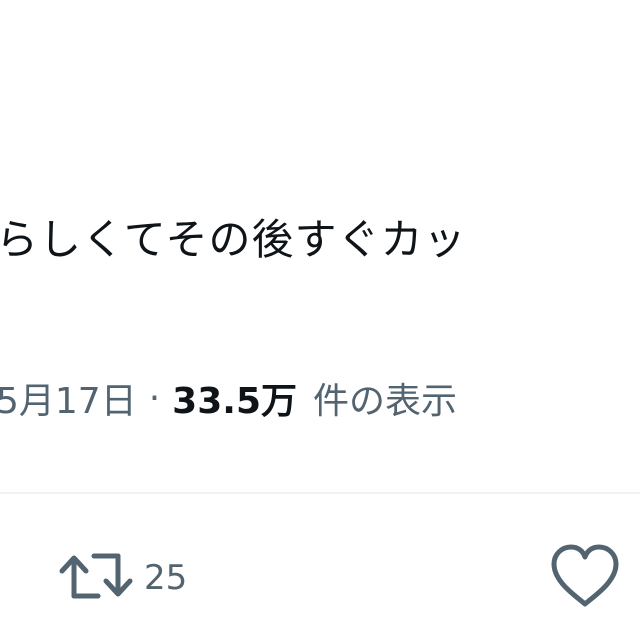 This screenshot has width=640, height=640. What do you see at coordinates (320, 493) in the screenshot?
I see `divider` at bounding box center [320, 493].